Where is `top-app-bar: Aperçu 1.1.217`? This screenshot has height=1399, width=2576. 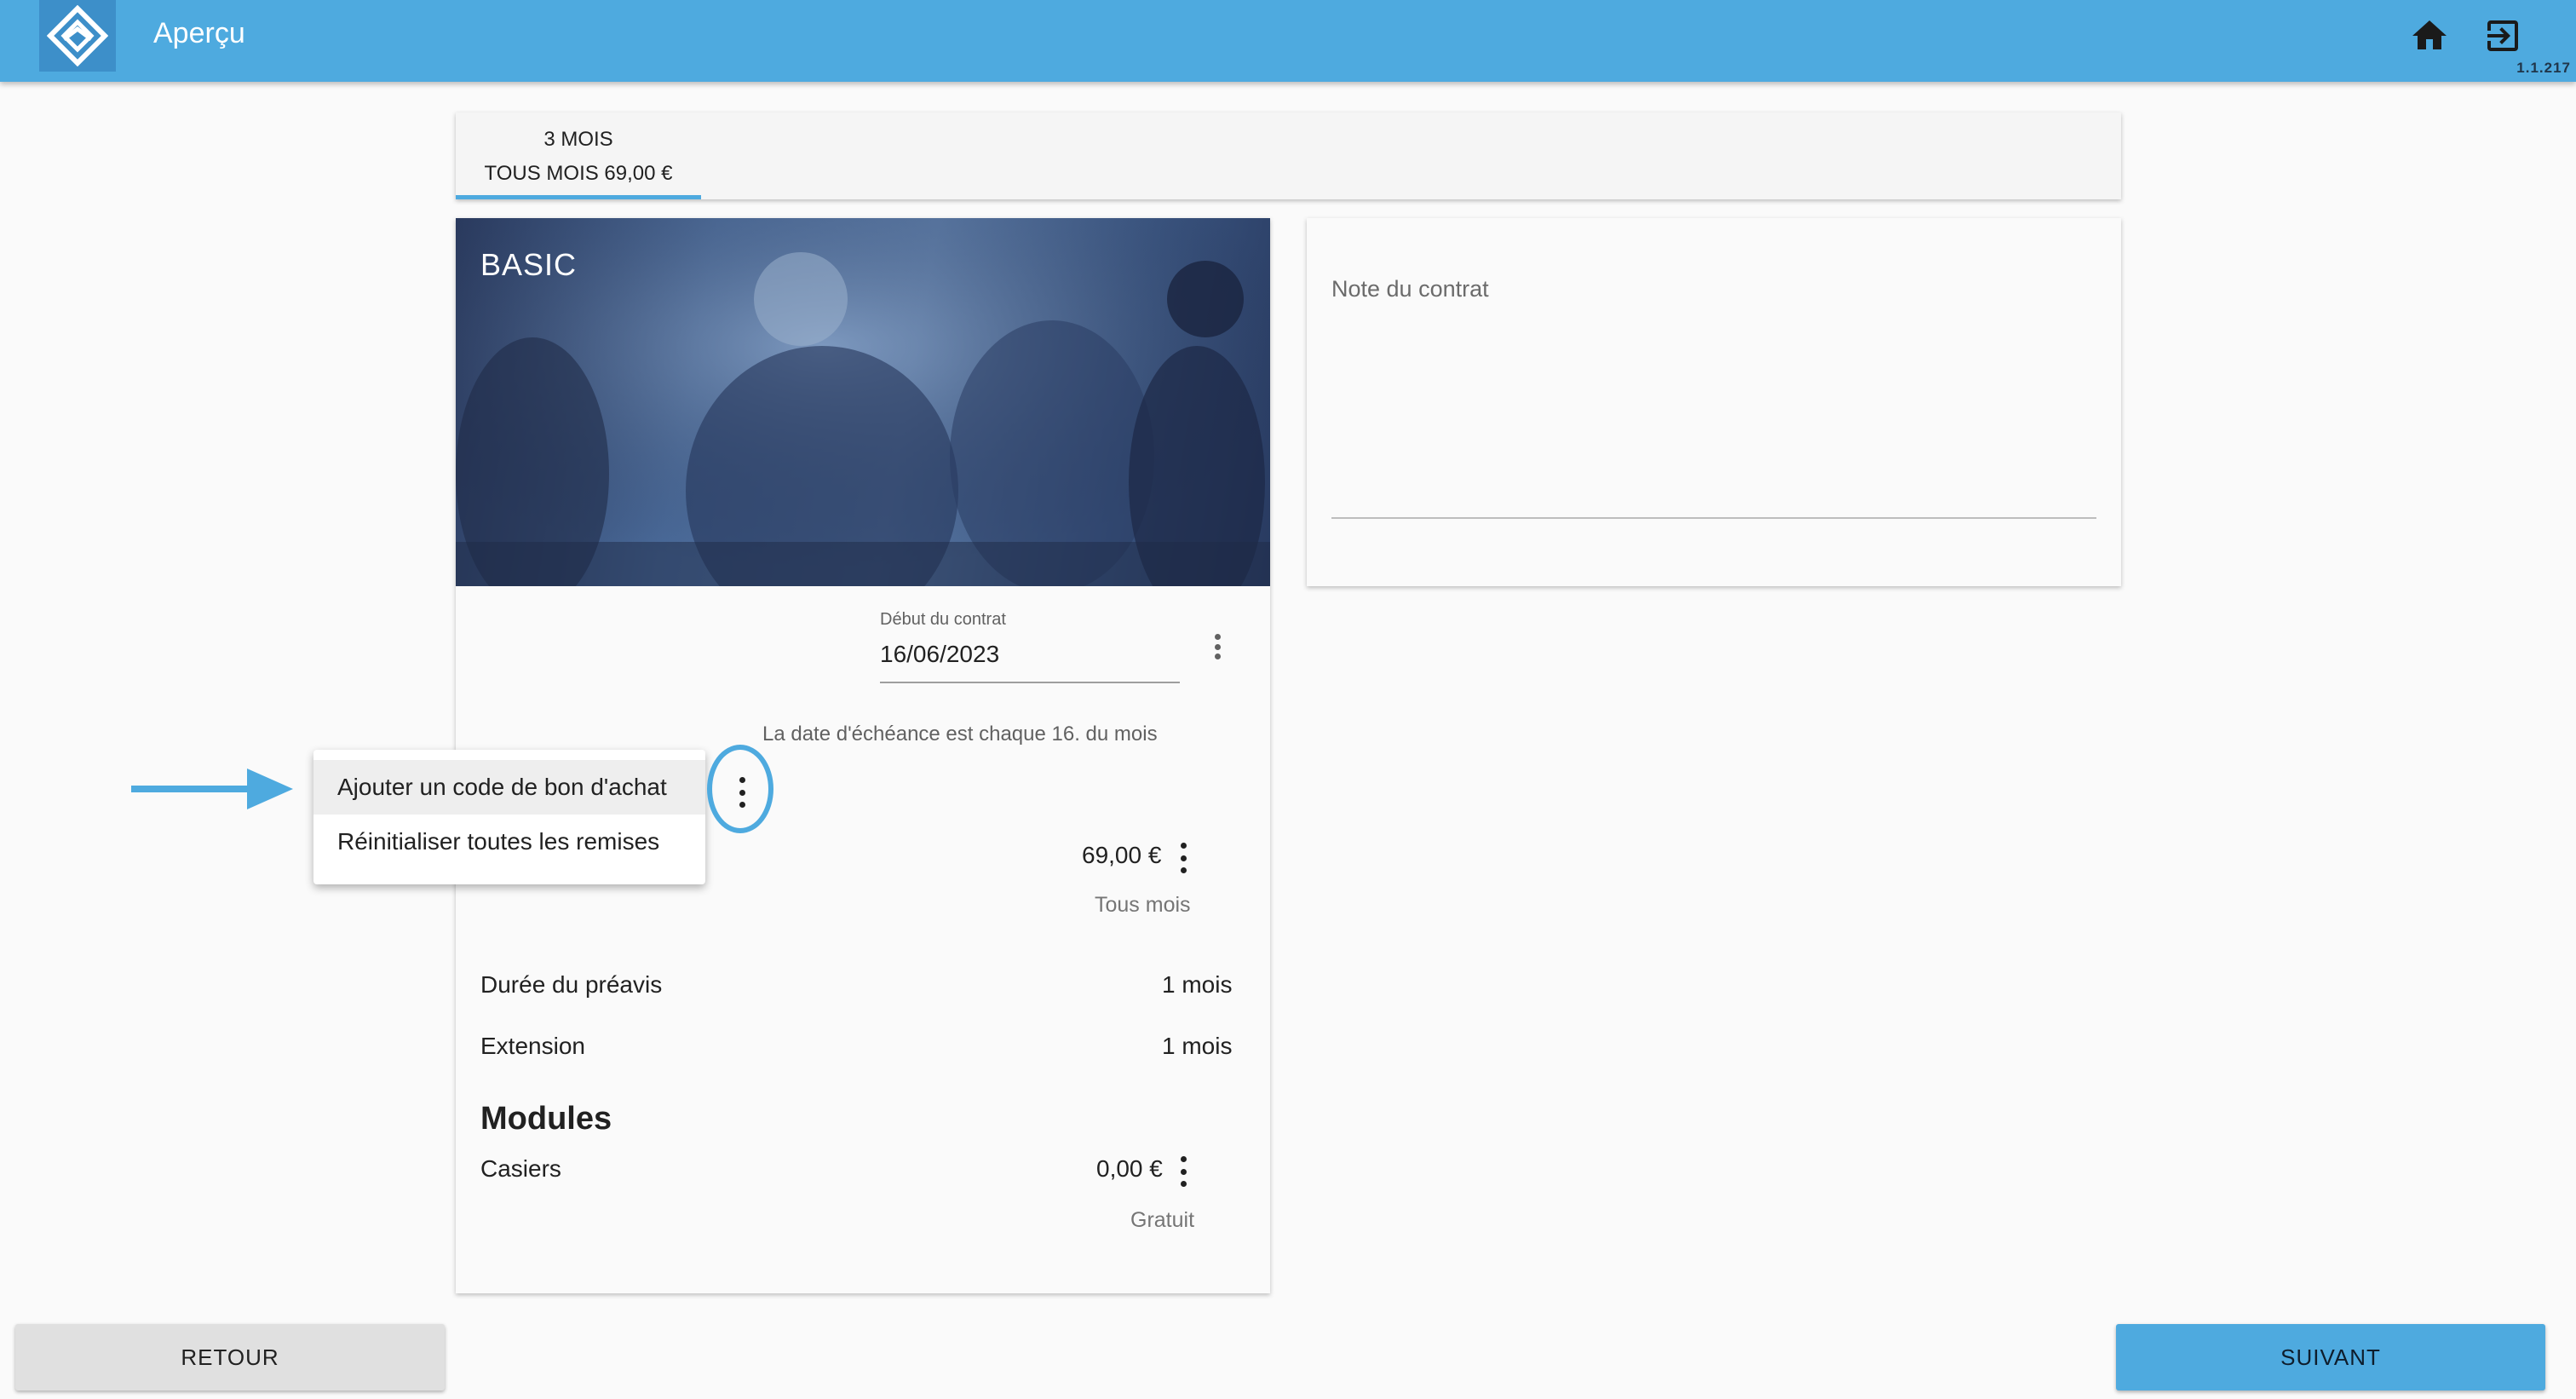
top-app-bar: Aperçu 1.1.217 is located at coordinates (1288, 41).